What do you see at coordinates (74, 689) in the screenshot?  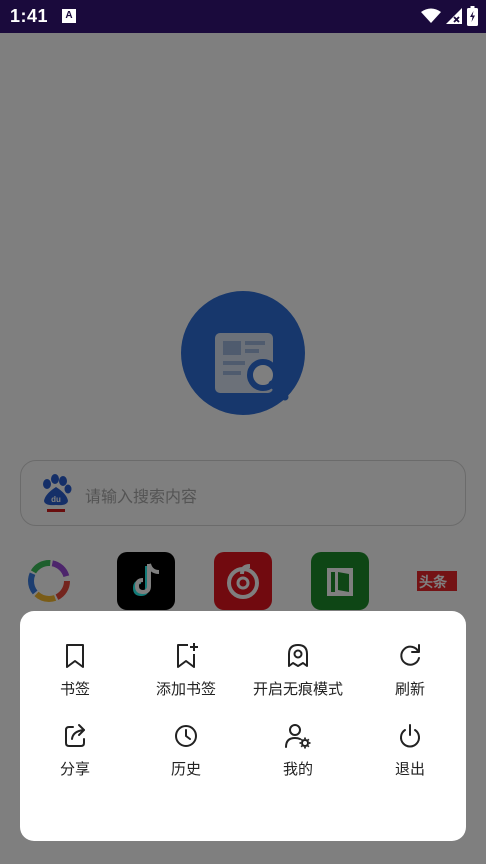 I see `menu-bookmarks-label: 书签` at bounding box center [74, 689].